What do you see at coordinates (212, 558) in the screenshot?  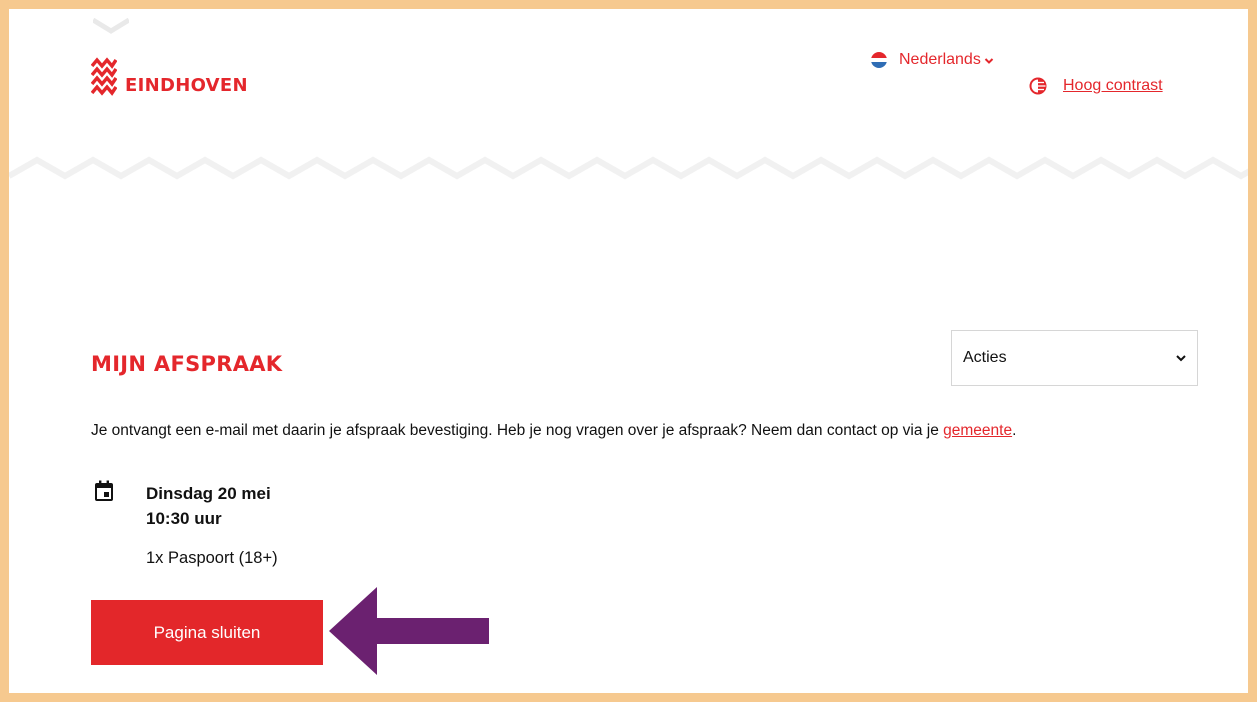 I see `appointment-service: 1x Paspoort (18+)` at bounding box center [212, 558].